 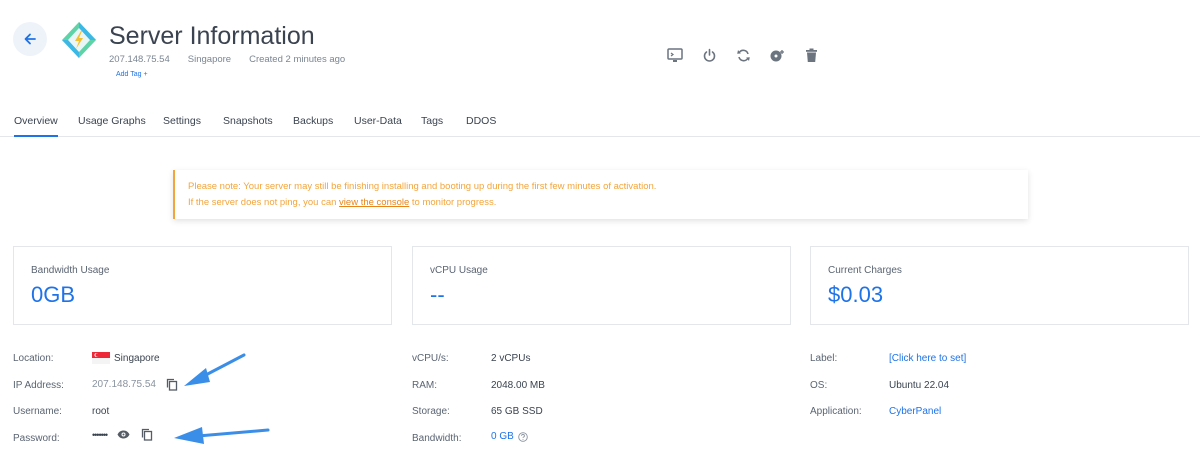 I want to click on card-label: Current Charges, so click(x=865, y=270).